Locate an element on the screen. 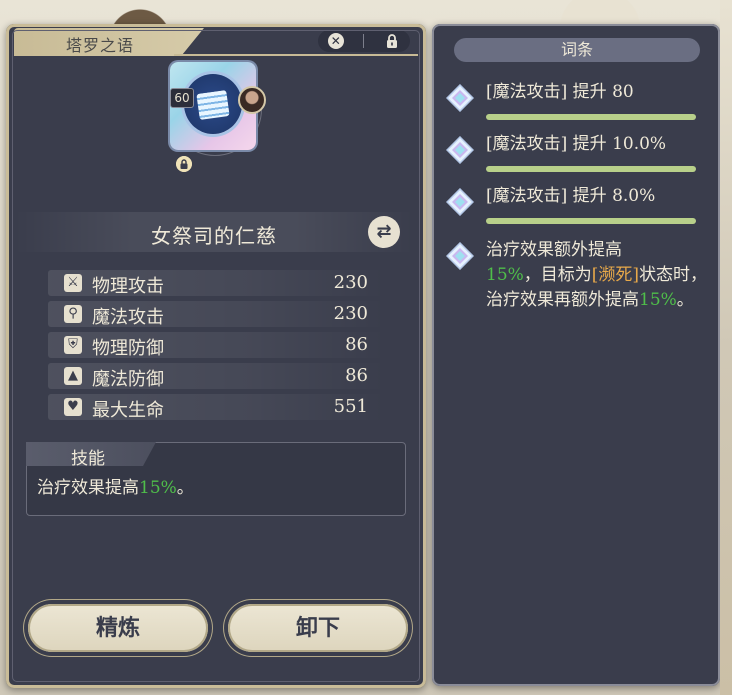  stat-row: ♥ 最大生命 551 is located at coordinates (217, 407).